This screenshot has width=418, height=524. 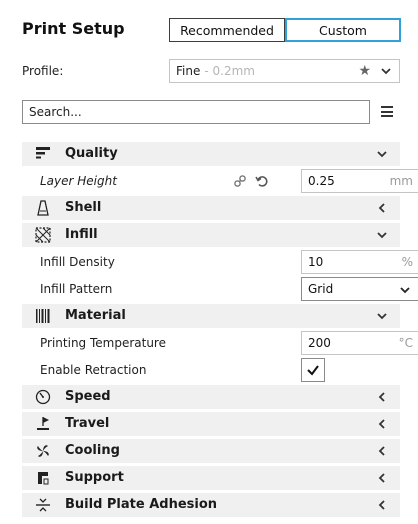 I want to click on setting-row-enable-retraction: Enable Retraction, so click(x=211, y=370).